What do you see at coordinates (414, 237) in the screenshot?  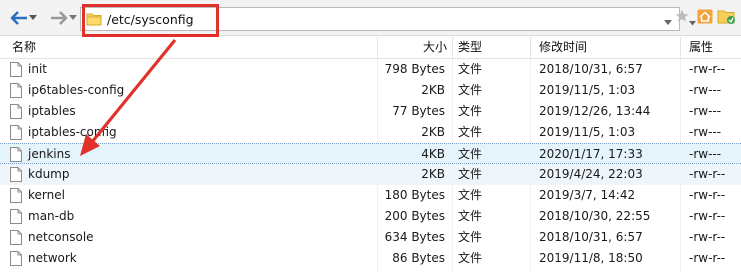 I see `file-size: 634 Bytes` at bounding box center [414, 237].